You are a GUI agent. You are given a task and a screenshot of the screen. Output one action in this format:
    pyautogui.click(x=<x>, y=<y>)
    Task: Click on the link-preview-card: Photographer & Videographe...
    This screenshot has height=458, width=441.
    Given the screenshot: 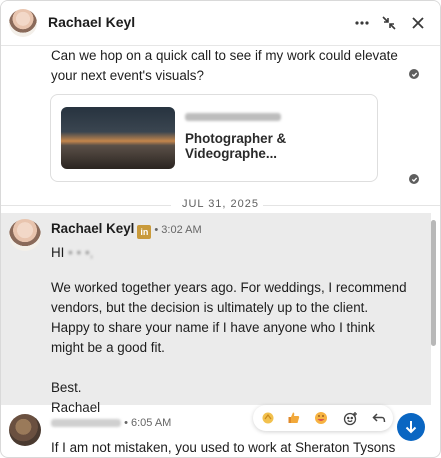 What is the action you would take?
    pyautogui.click(x=214, y=138)
    